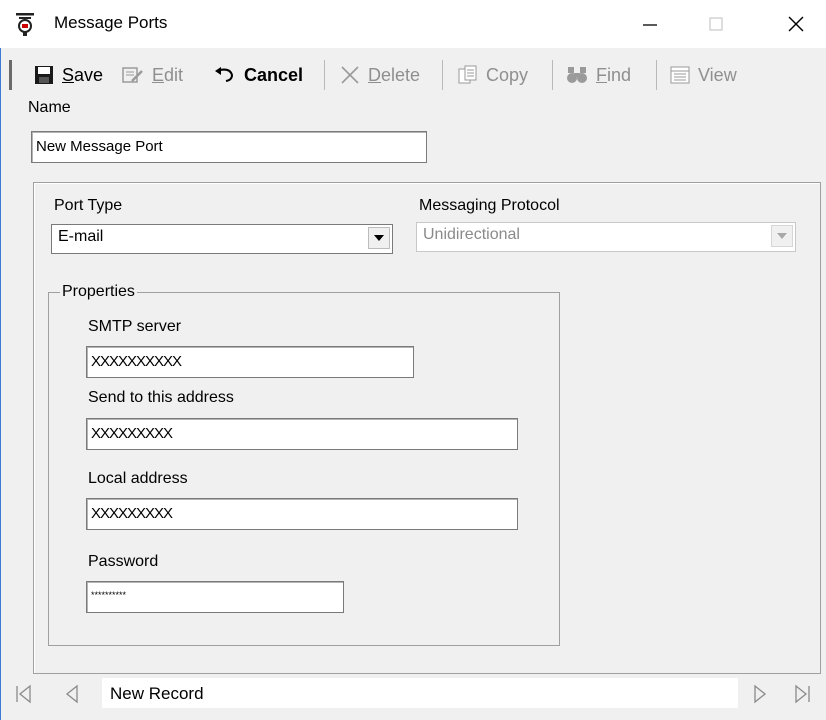 The height and width of the screenshot is (720, 826). Describe the element at coordinates (680, 75) in the screenshot. I see `form-view-icon` at that location.